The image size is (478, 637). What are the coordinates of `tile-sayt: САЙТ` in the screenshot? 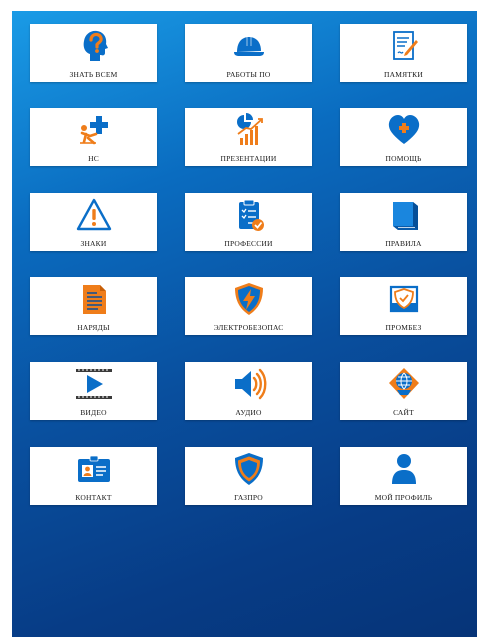 It's located at (403, 391).